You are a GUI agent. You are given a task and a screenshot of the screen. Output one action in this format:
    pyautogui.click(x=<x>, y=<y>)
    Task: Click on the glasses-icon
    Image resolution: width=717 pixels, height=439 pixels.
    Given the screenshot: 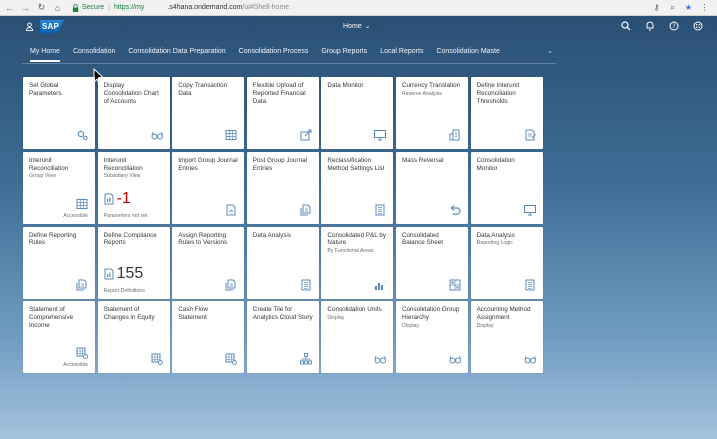 What is the action you would take?
    pyautogui.click(x=380, y=360)
    